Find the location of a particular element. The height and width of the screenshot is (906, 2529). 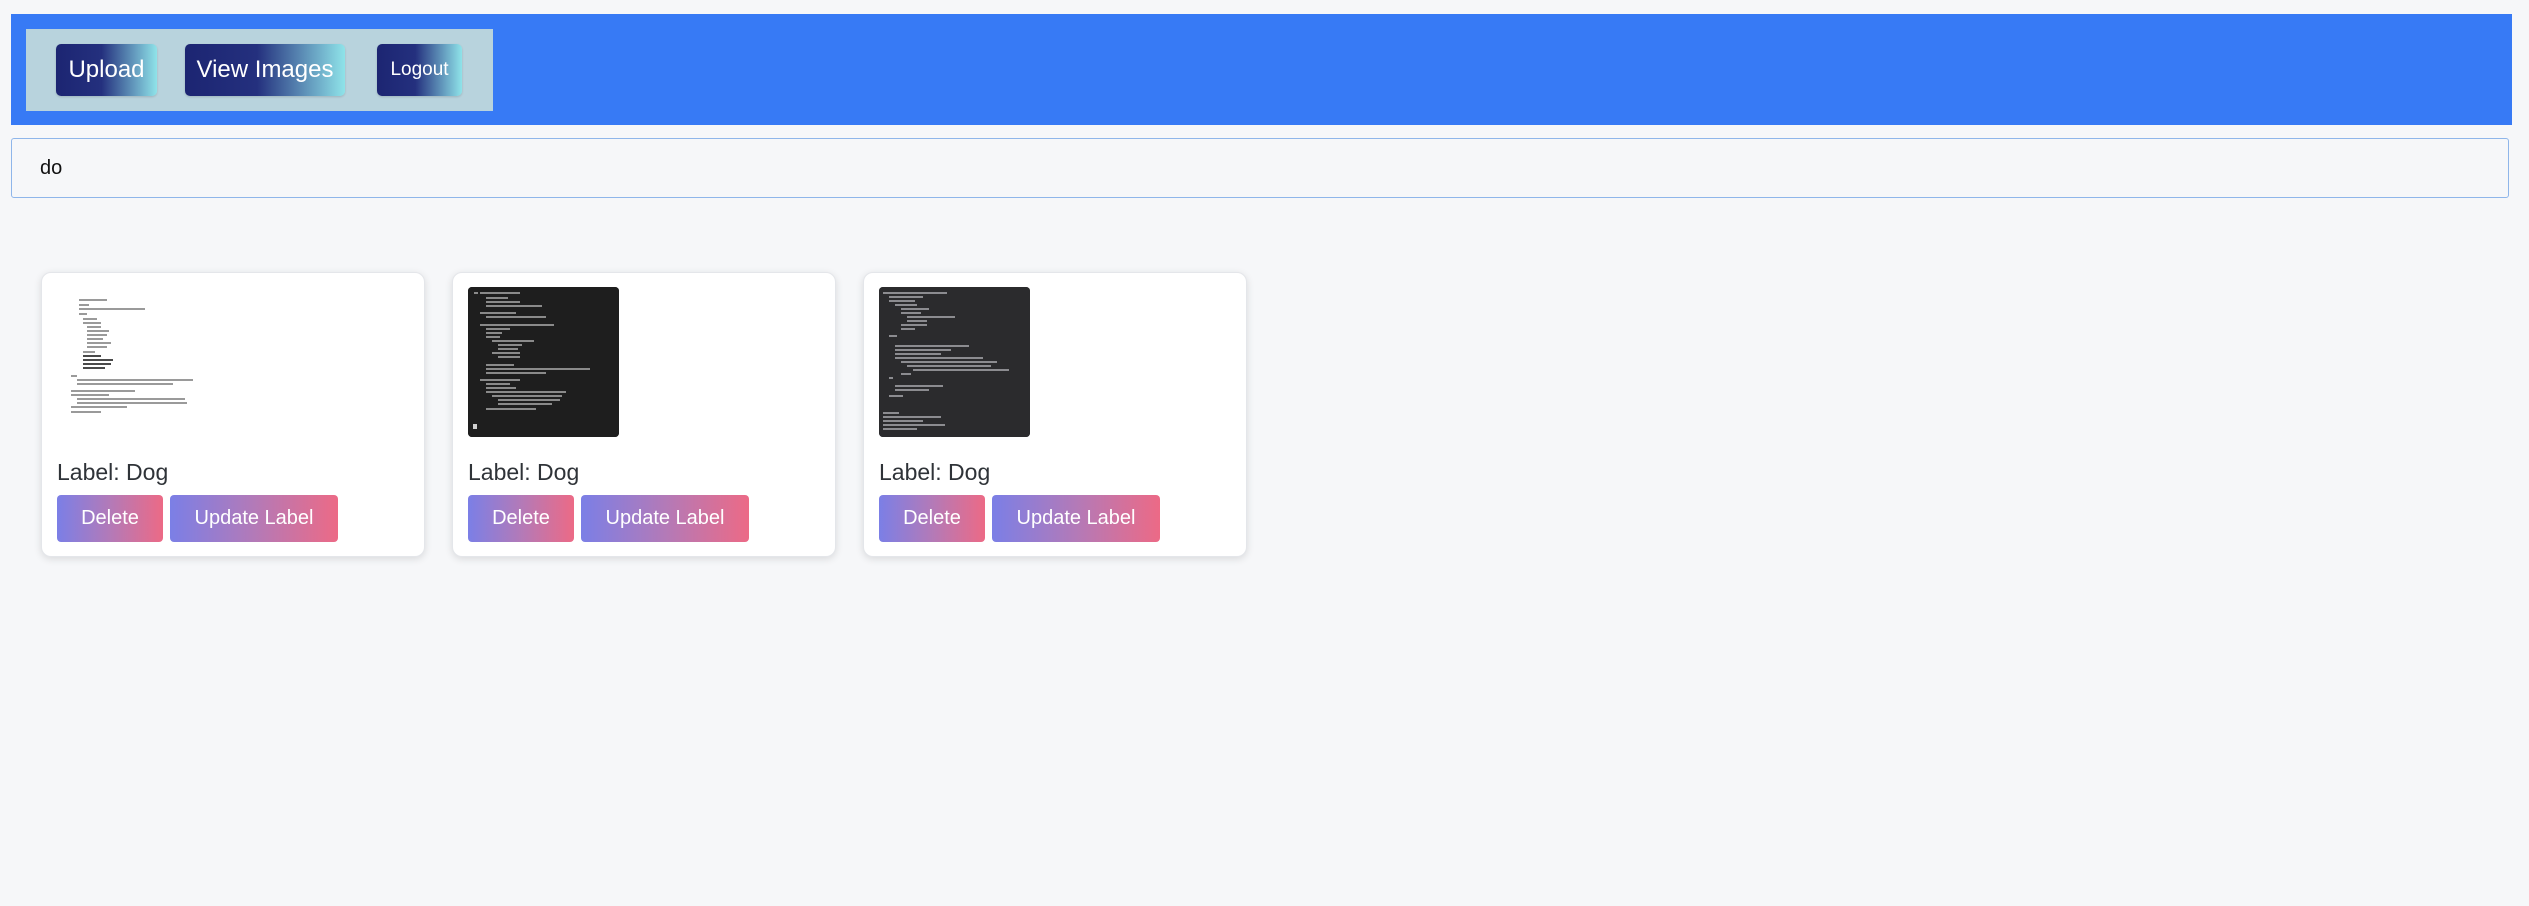

view-images-button: View Images is located at coordinates (265, 70).